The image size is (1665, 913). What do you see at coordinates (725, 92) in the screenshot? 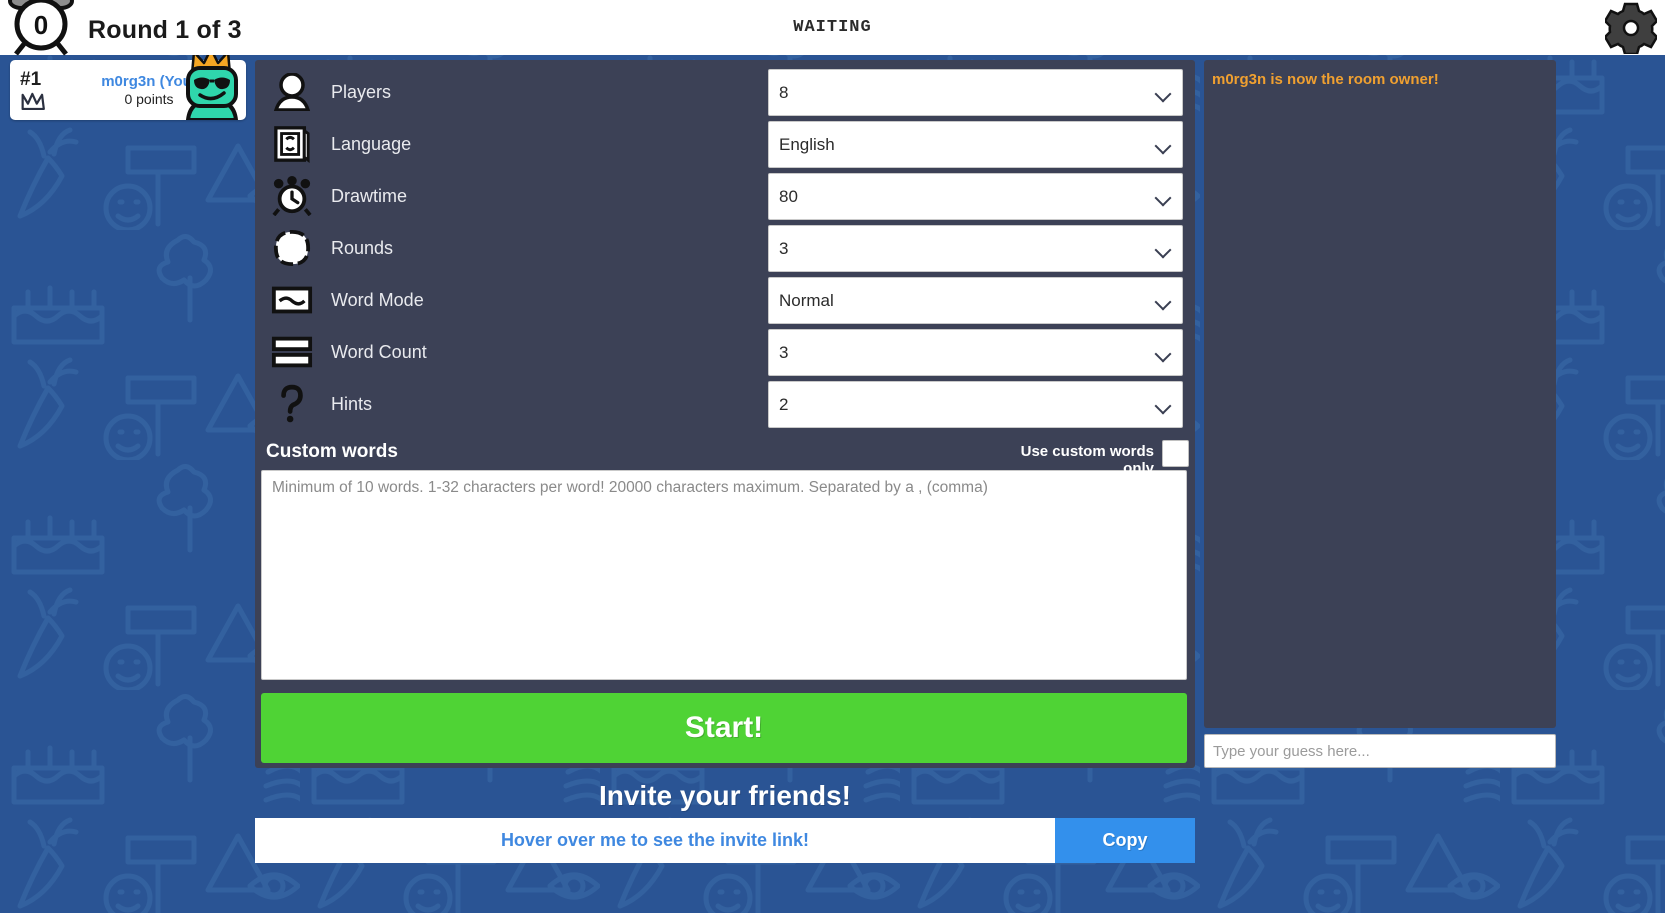
I see `setting-row-players: Players 23456789101214161820` at bounding box center [725, 92].